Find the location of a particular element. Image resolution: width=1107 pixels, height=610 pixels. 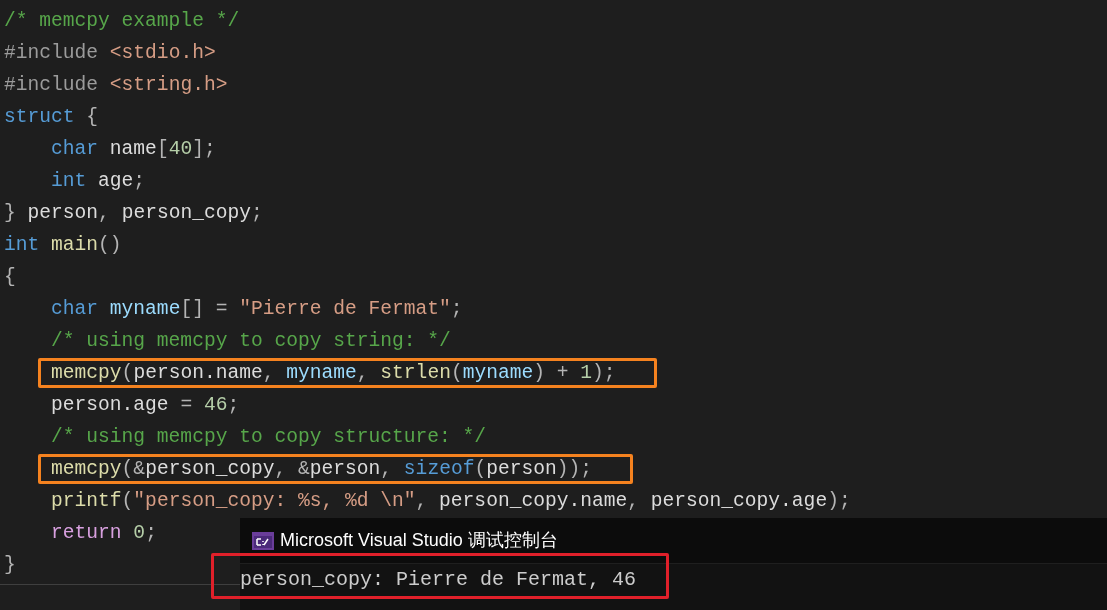

code-line: person.age = 46; is located at coordinates (145, 405).